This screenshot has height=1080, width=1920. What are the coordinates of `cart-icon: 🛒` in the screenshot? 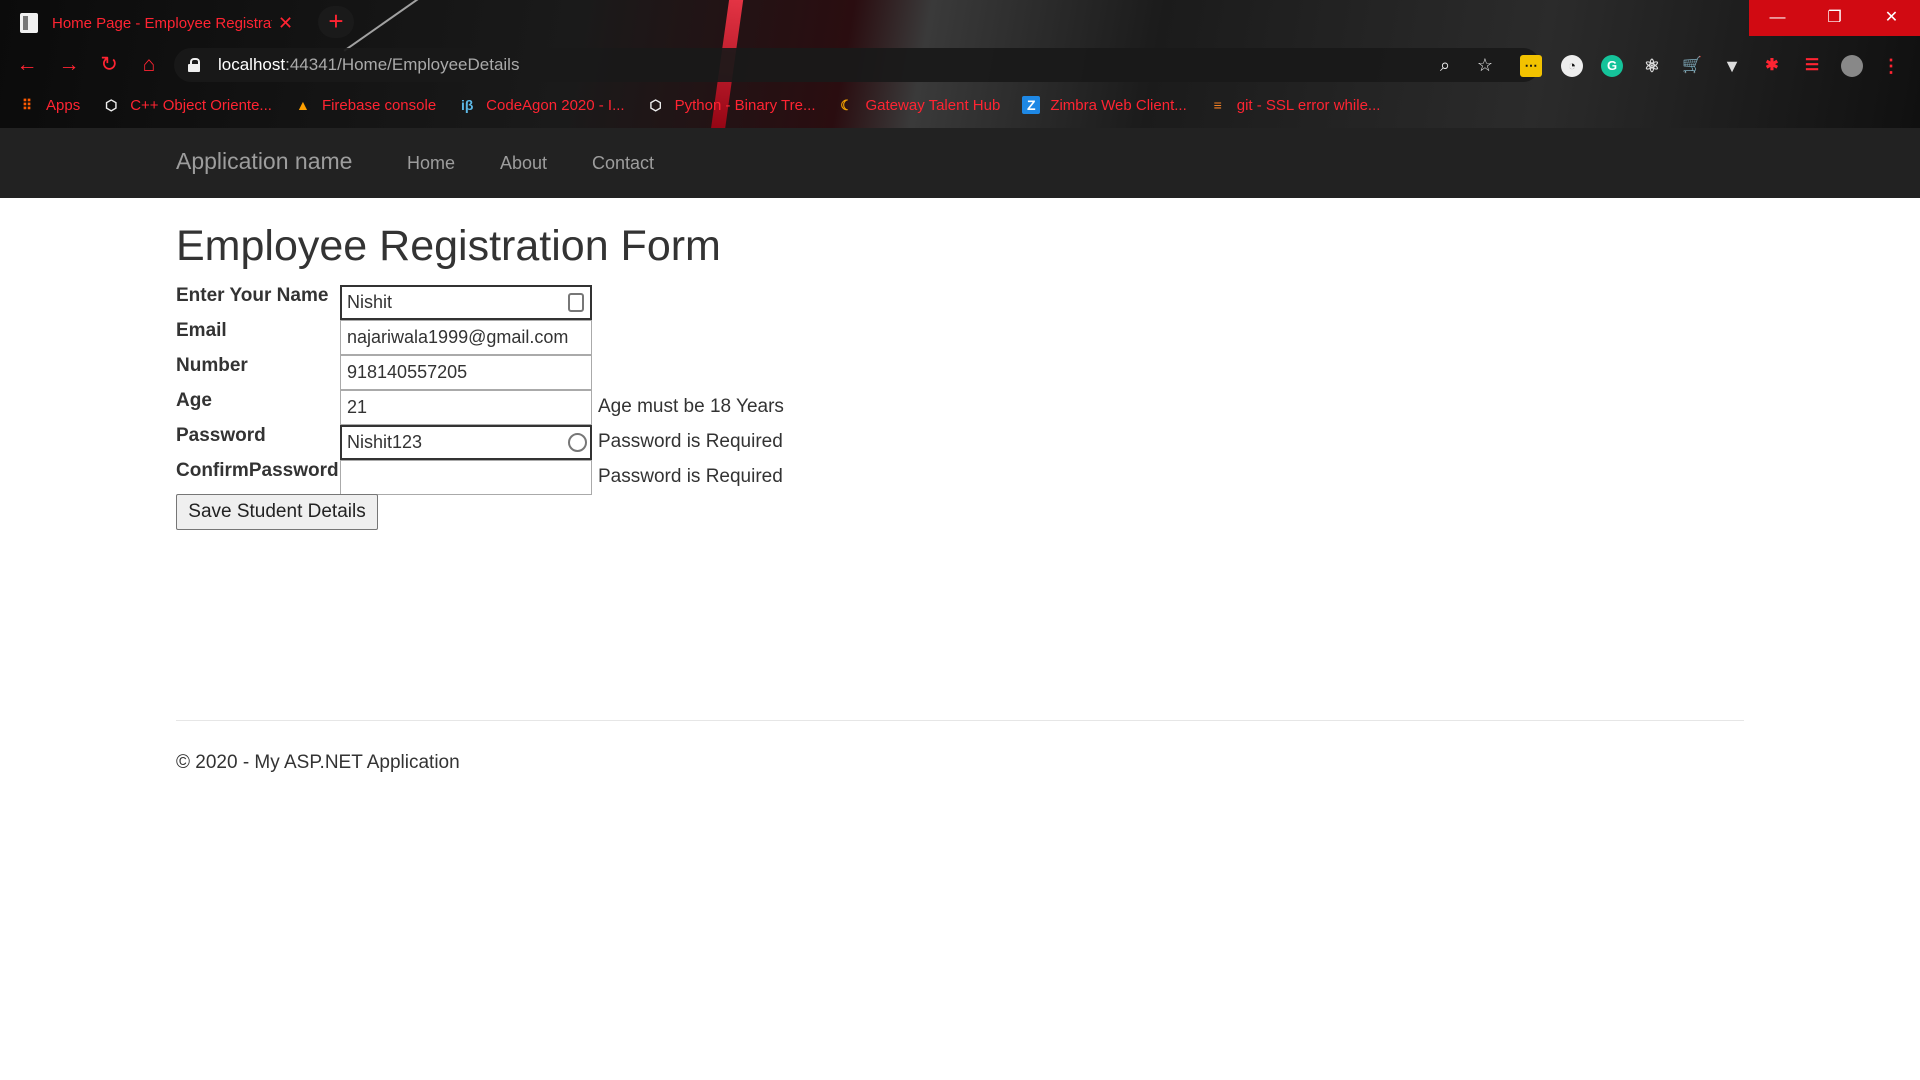 It's located at (1692, 66).